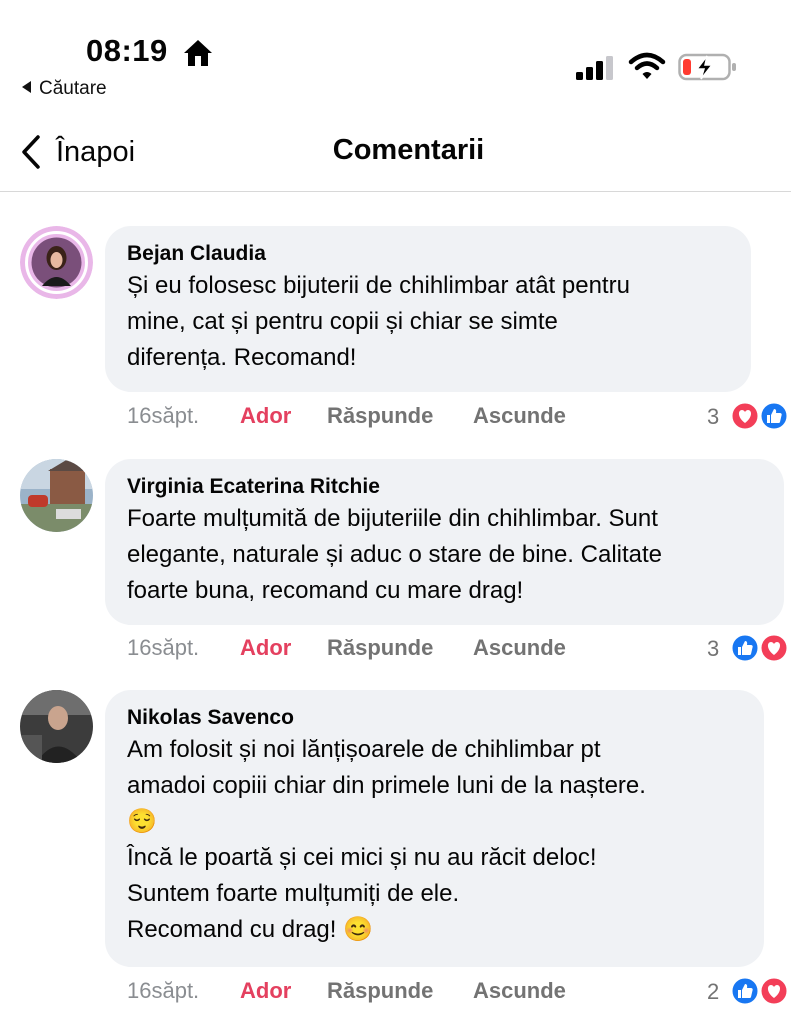 The image size is (791, 1024). I want to click on page-title: Comentarii, so click(408, 150).